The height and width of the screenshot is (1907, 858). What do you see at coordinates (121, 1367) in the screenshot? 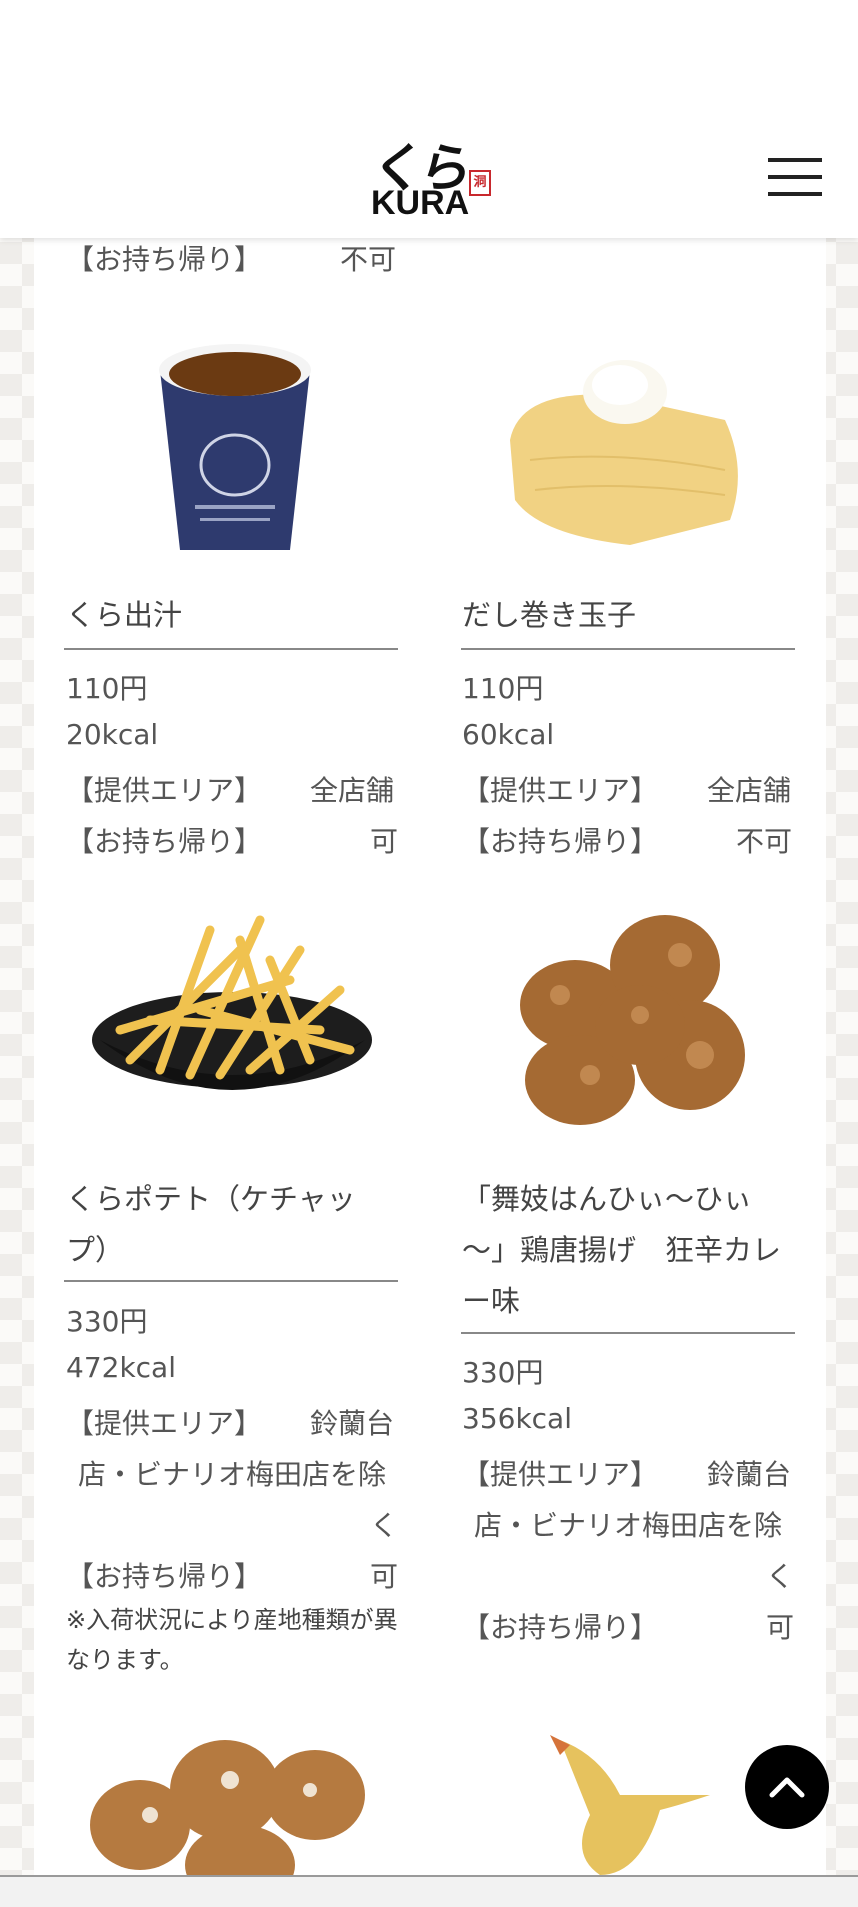
I see `item-kcal: 472kcal` at bounding box center [121, 1367].